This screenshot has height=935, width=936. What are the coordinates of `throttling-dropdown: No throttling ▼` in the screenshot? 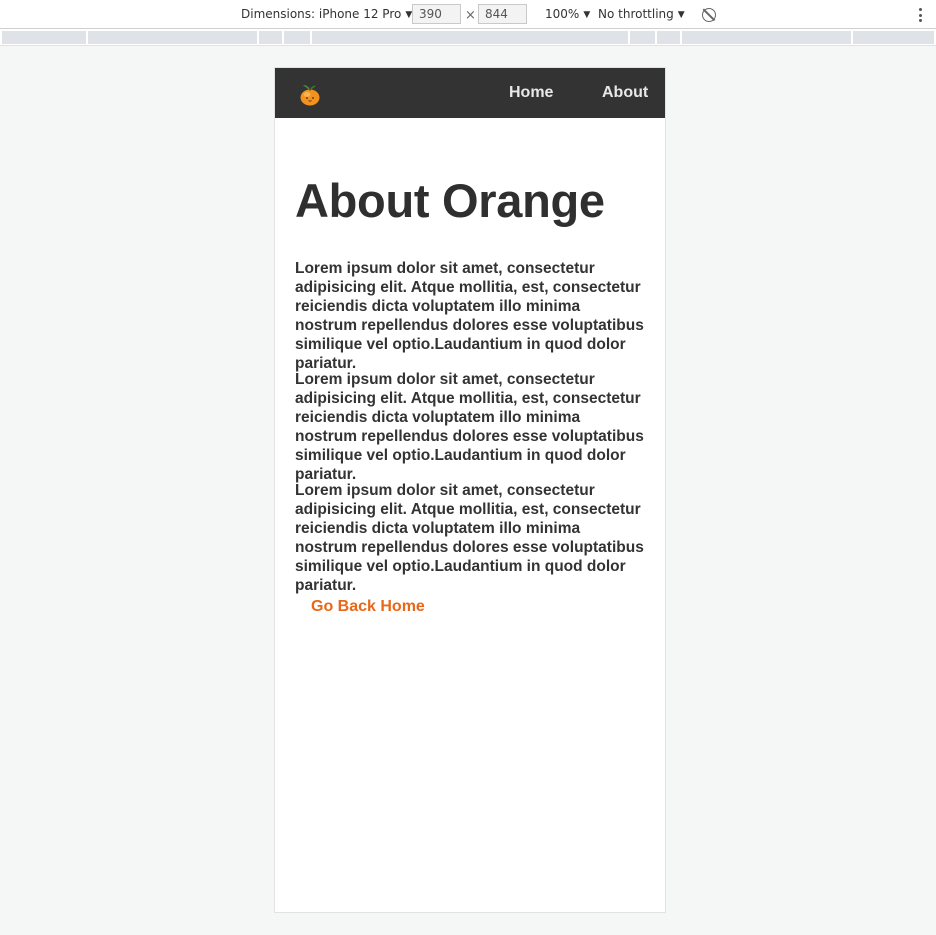 It's located at (641, 14).